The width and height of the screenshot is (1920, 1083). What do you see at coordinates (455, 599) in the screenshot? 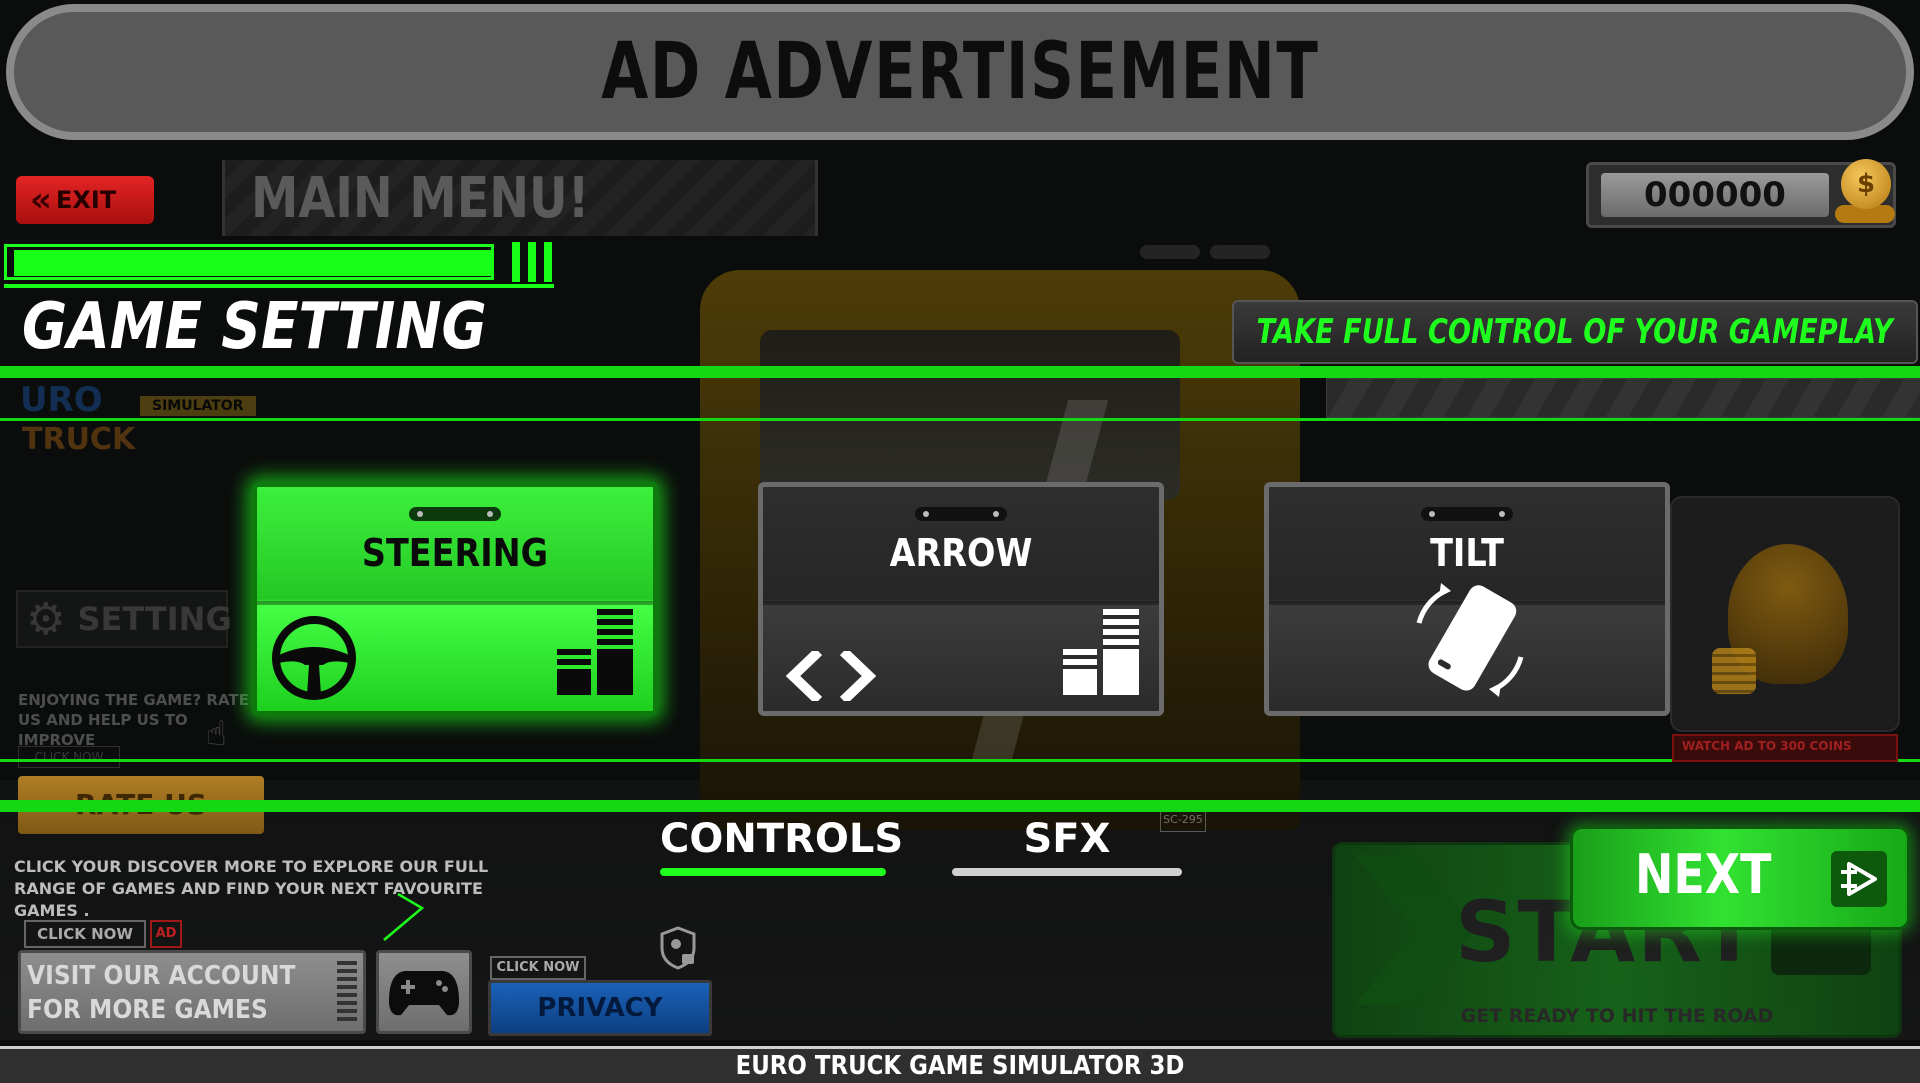
I see `control-card-steering: STEERING` at bounding box center [455, 599].